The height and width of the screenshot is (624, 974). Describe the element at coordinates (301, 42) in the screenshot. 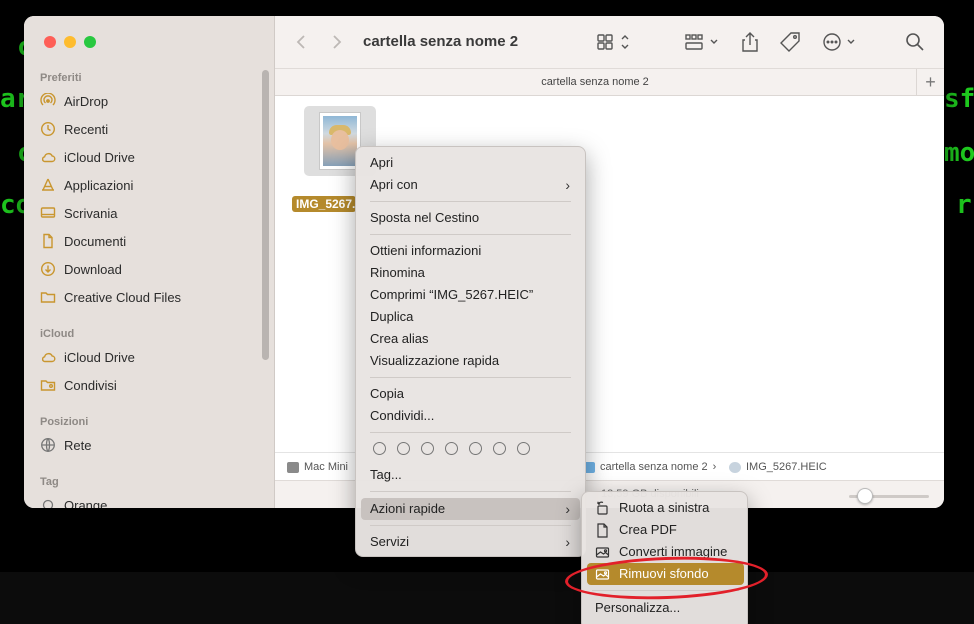

I see `back-button` at that location.